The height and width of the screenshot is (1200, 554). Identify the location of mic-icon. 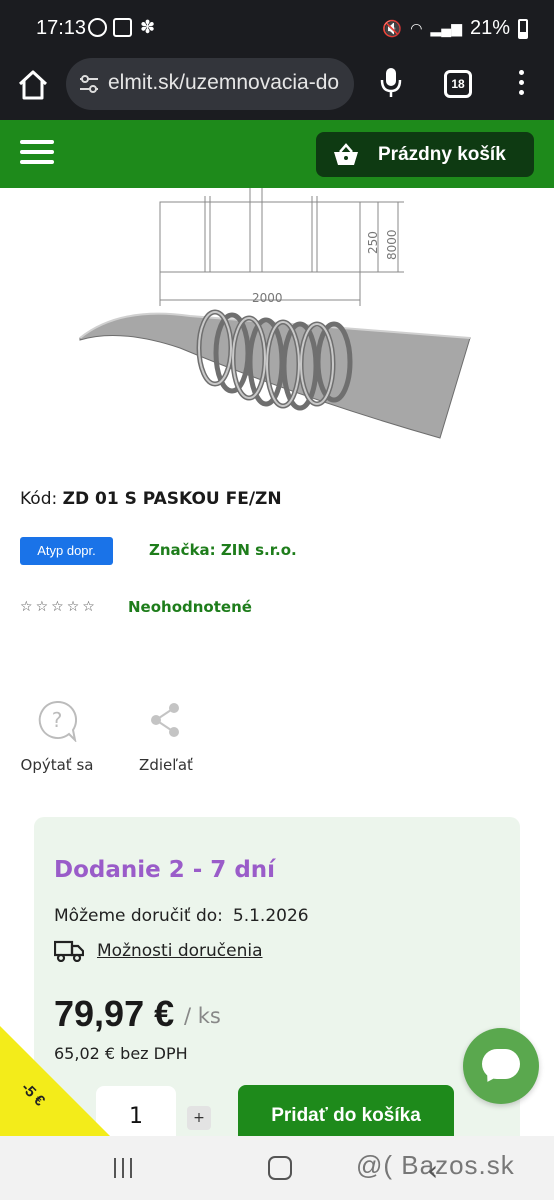
(391, 82).